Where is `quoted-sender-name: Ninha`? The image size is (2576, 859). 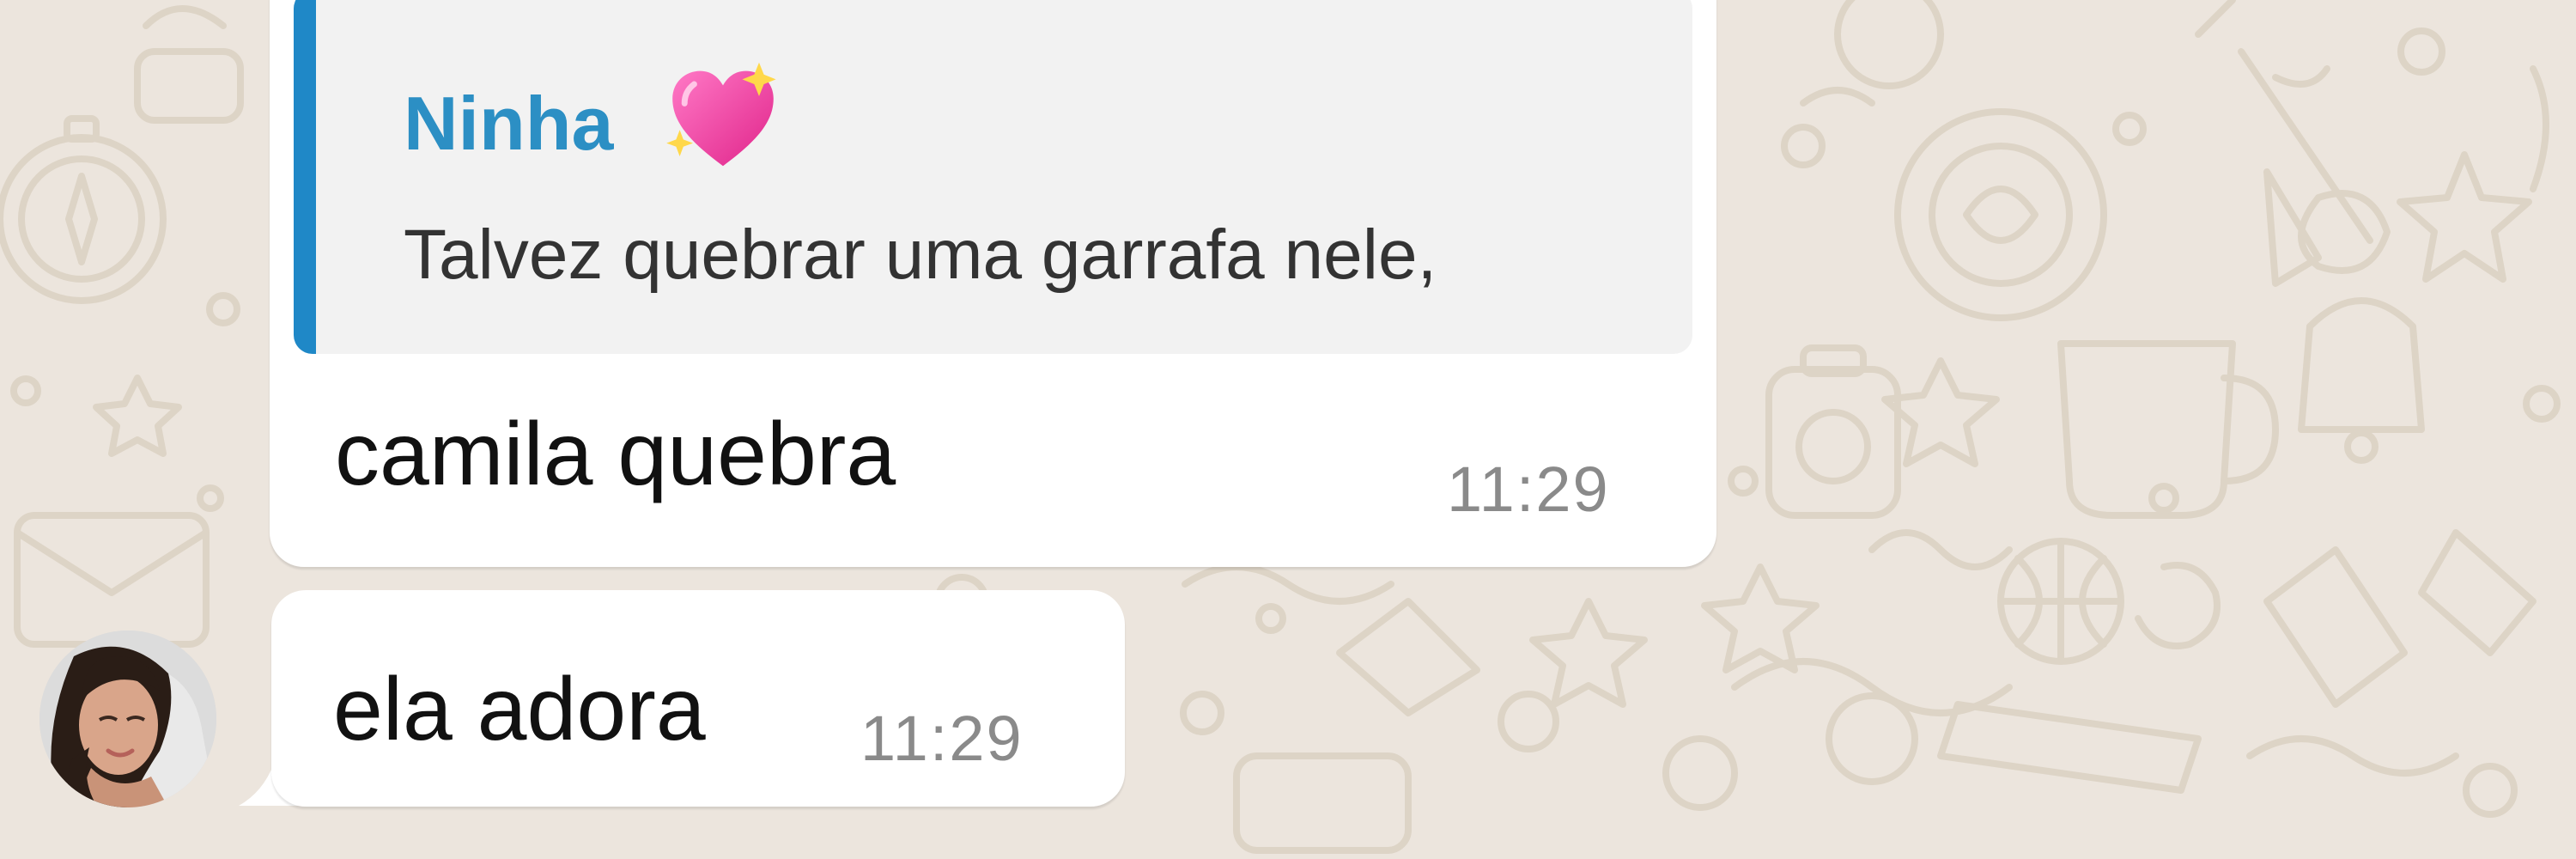
quoted-sender-name: Ninha is located at coordinates (509, 124).